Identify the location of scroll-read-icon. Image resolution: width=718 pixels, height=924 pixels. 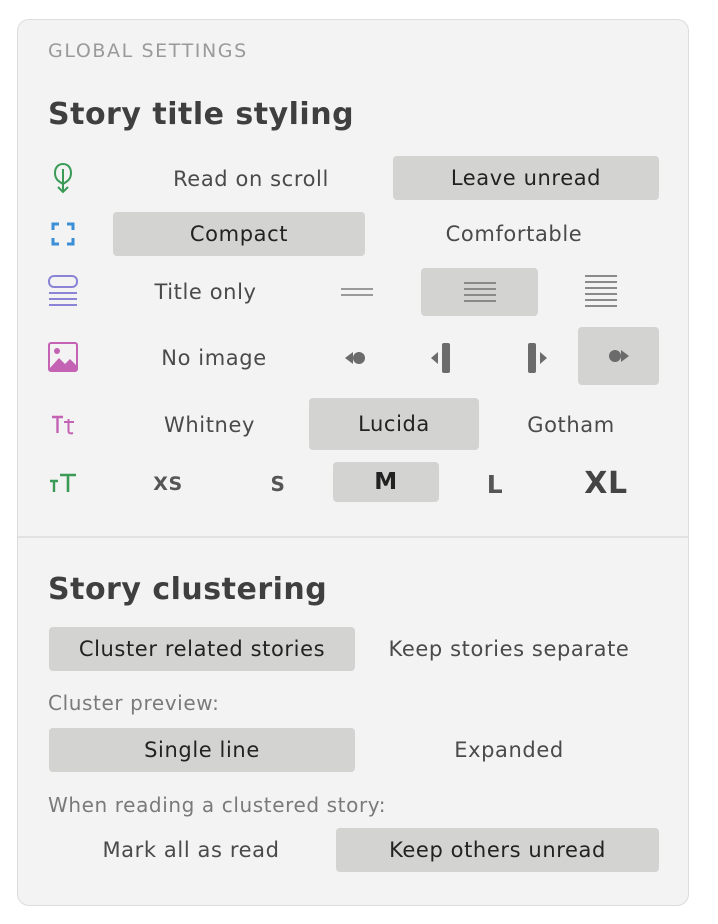
(63, 178).